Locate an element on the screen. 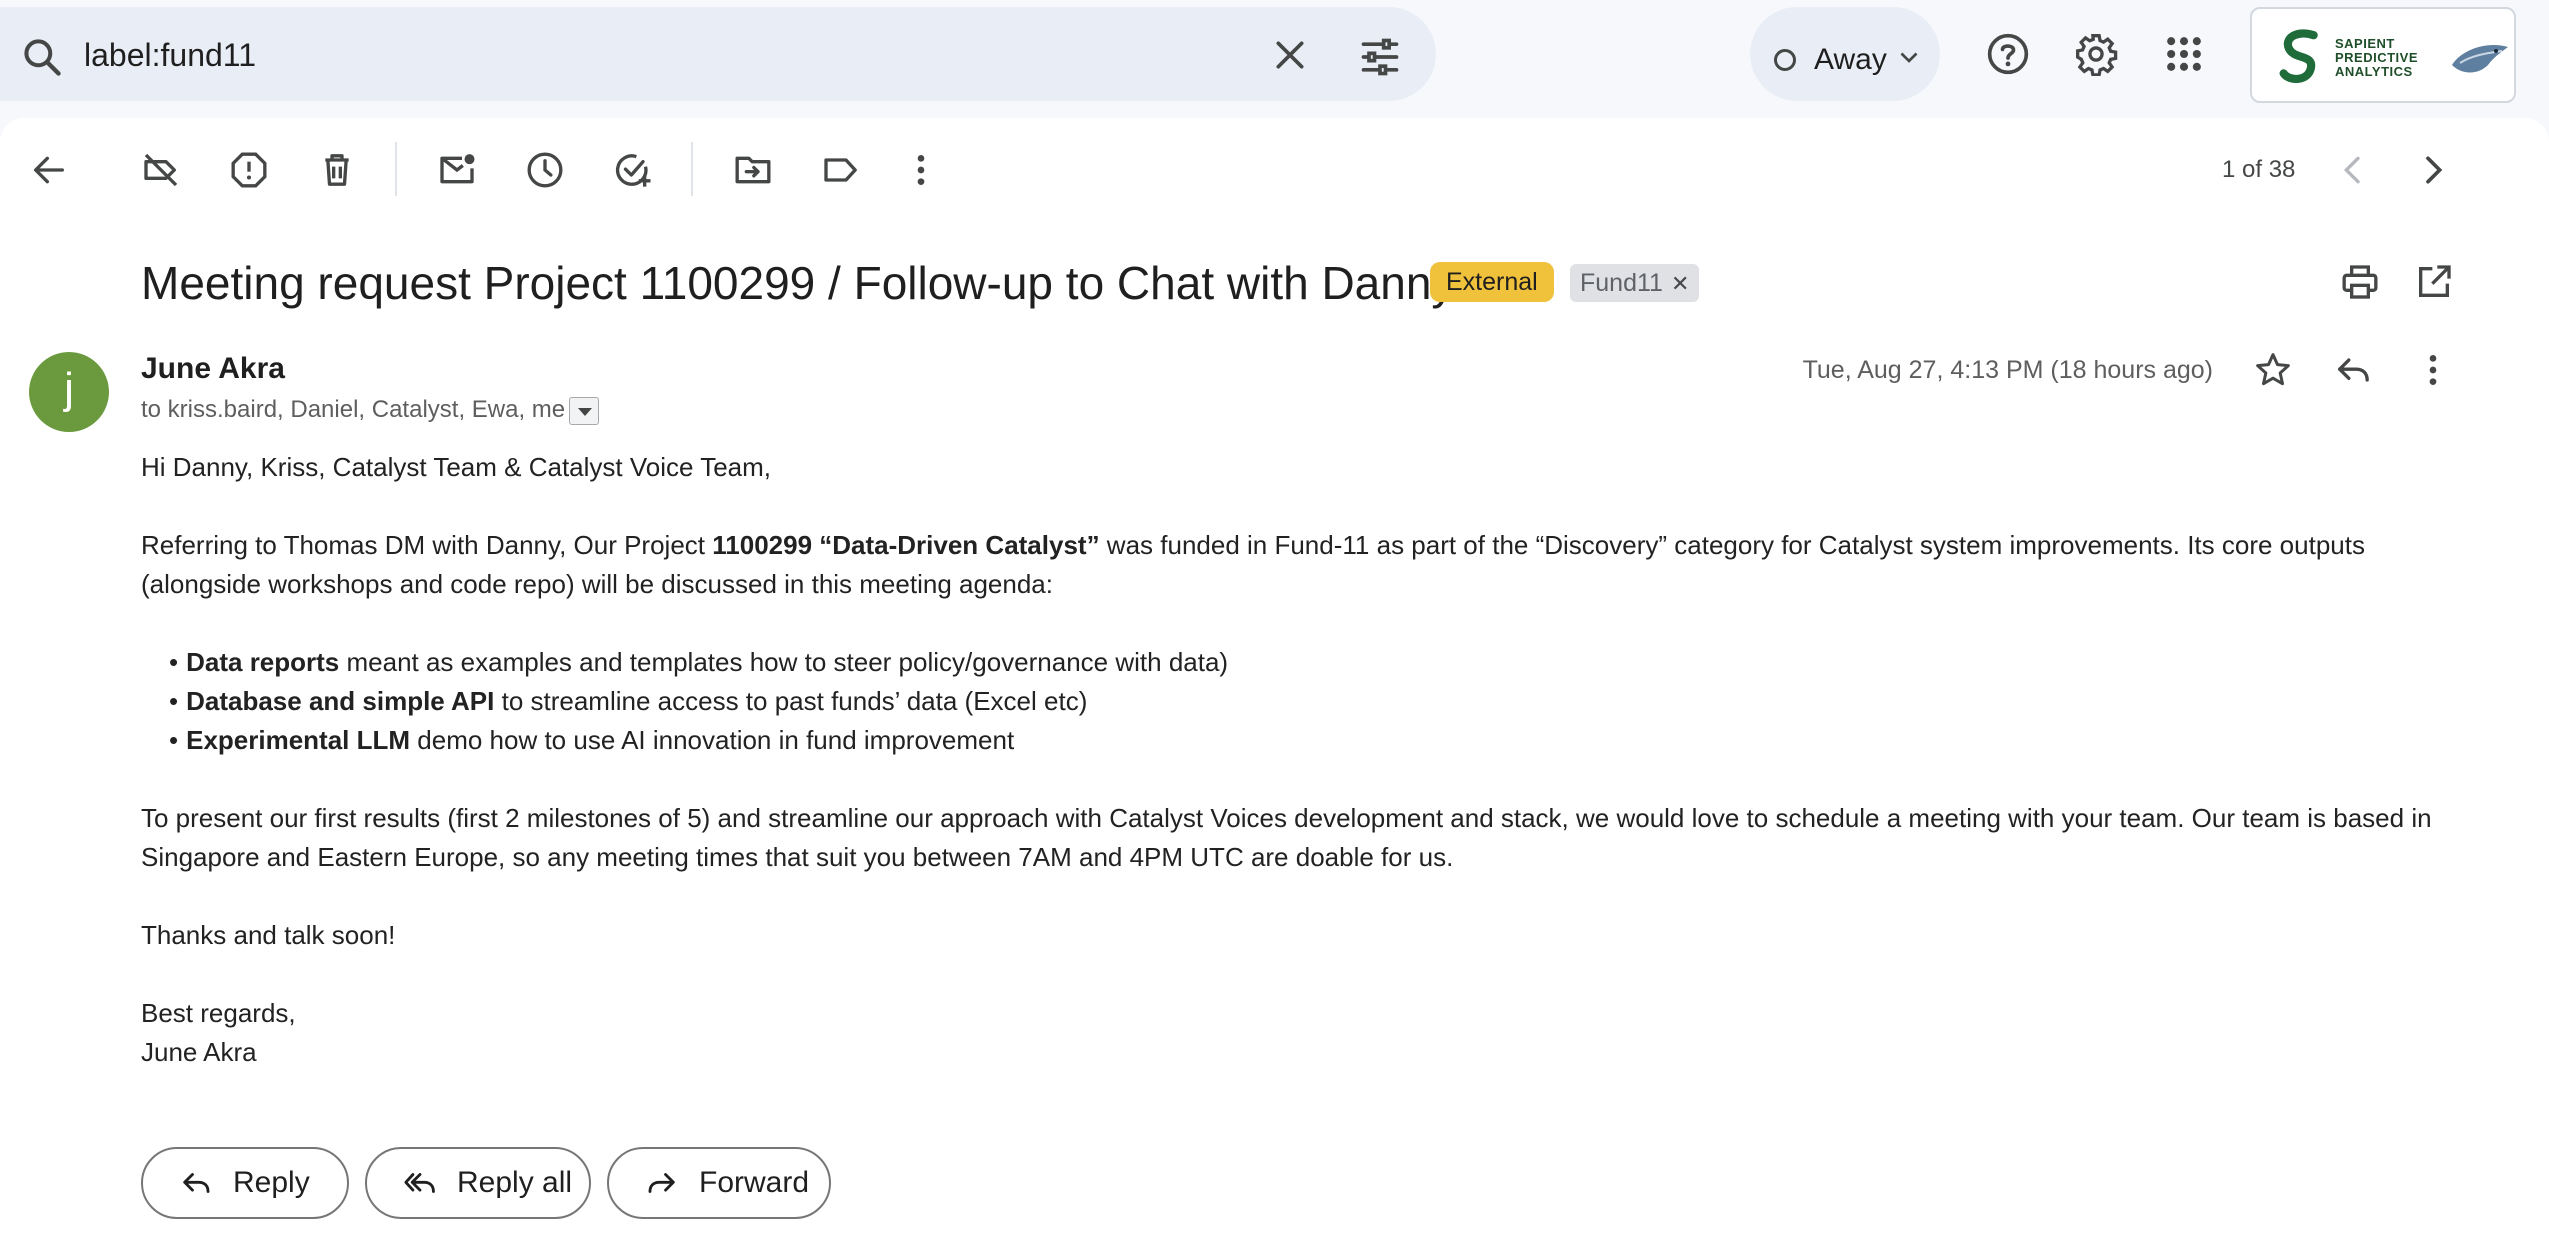  reply-icon is located at coordinates (196, 1183).